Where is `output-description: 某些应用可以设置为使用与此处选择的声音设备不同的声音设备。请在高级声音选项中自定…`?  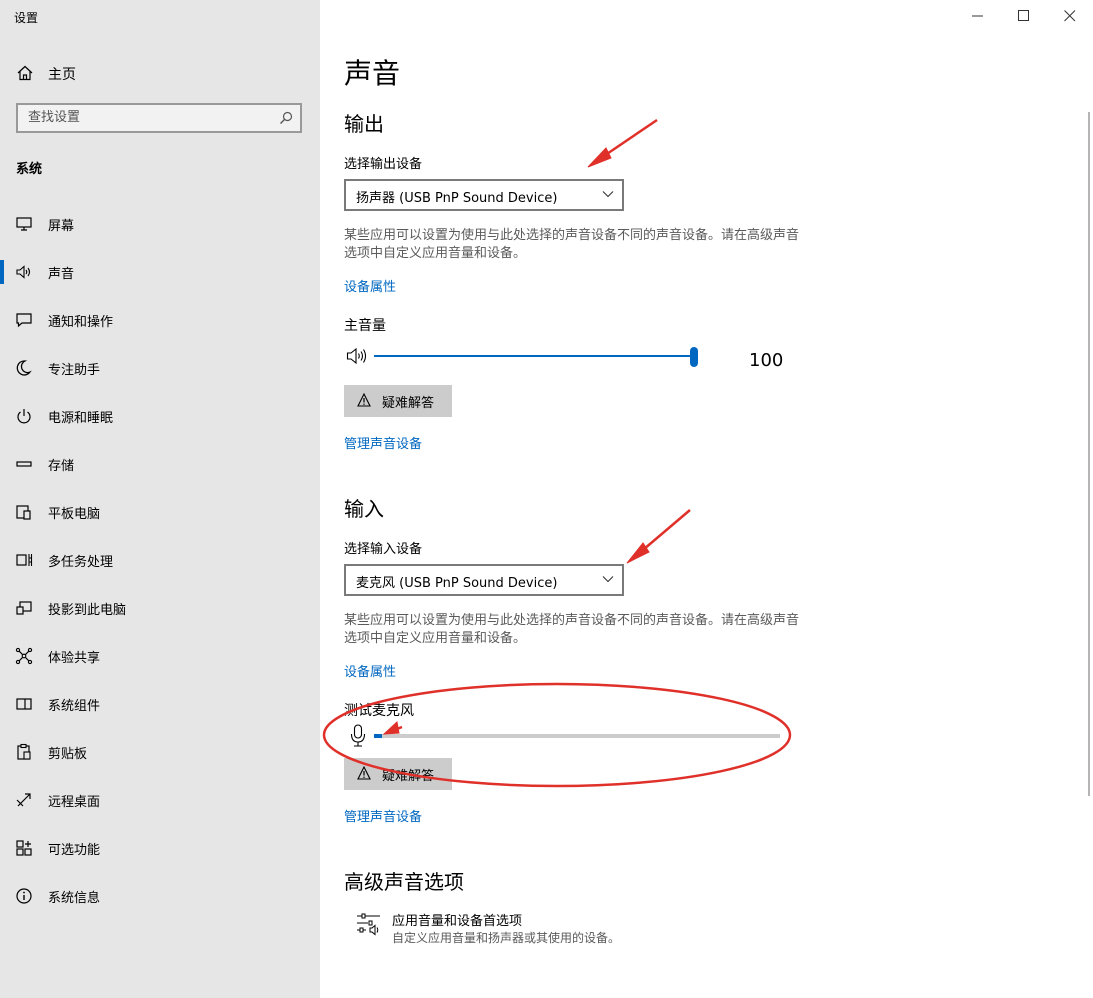 output-description: 某些应用可以设置为使用与此处选择的声音设备不同的声音设备。请在高级声音选项中自定… is located at coordinates (572, 244).